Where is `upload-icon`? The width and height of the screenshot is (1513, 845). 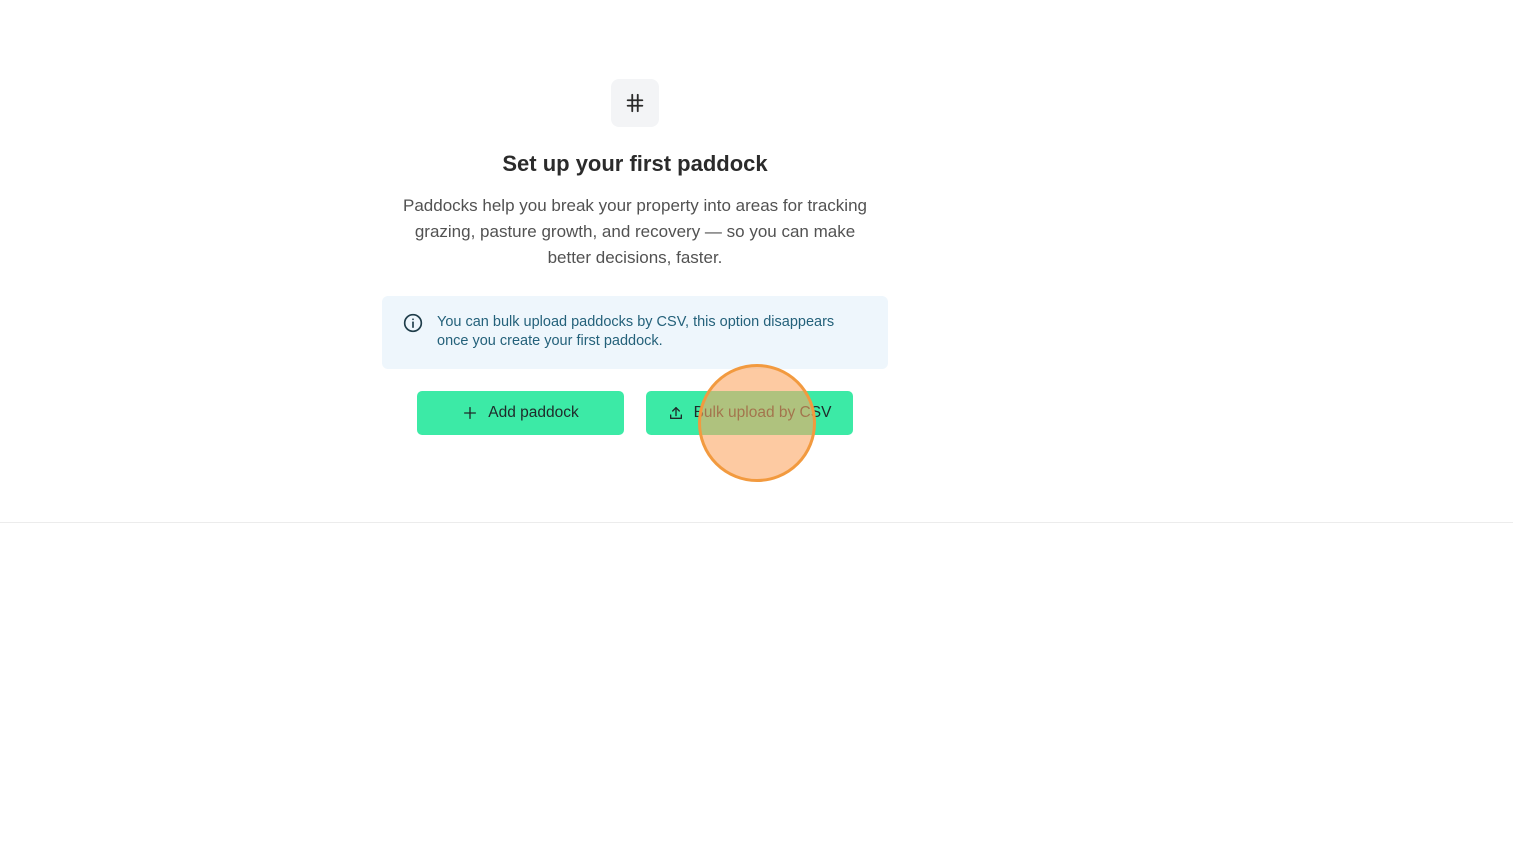 upload-icon is located at coordinates (675, 413).